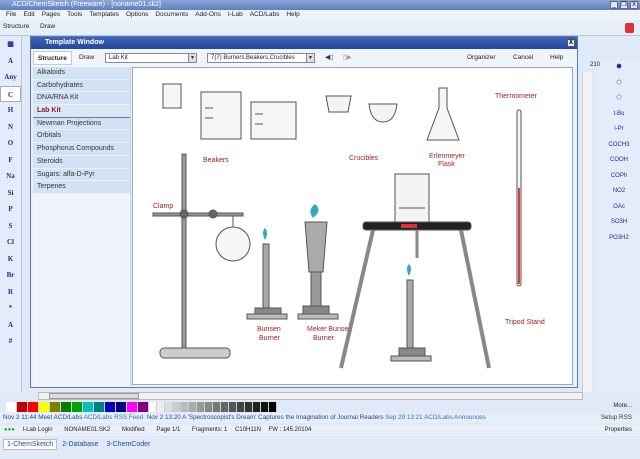 The image size is (640, 459). Describe the element at coordinates (10, 242) in the screenshot. I see `atom-tool: Cl` at that location.